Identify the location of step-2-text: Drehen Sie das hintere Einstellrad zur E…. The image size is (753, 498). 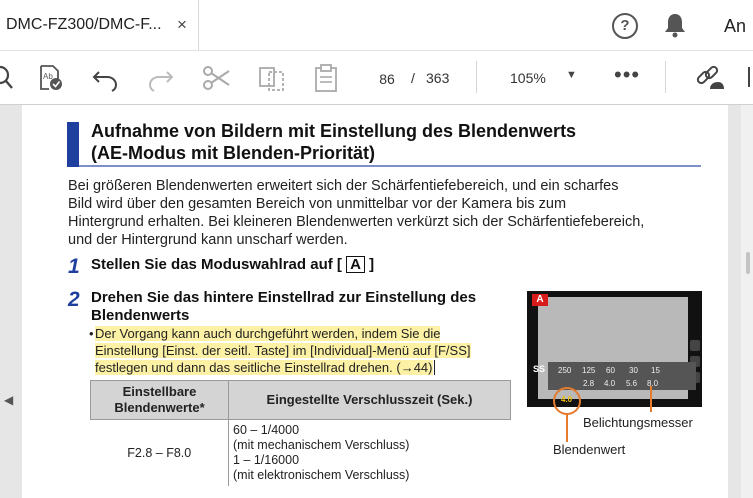
(283, 307).